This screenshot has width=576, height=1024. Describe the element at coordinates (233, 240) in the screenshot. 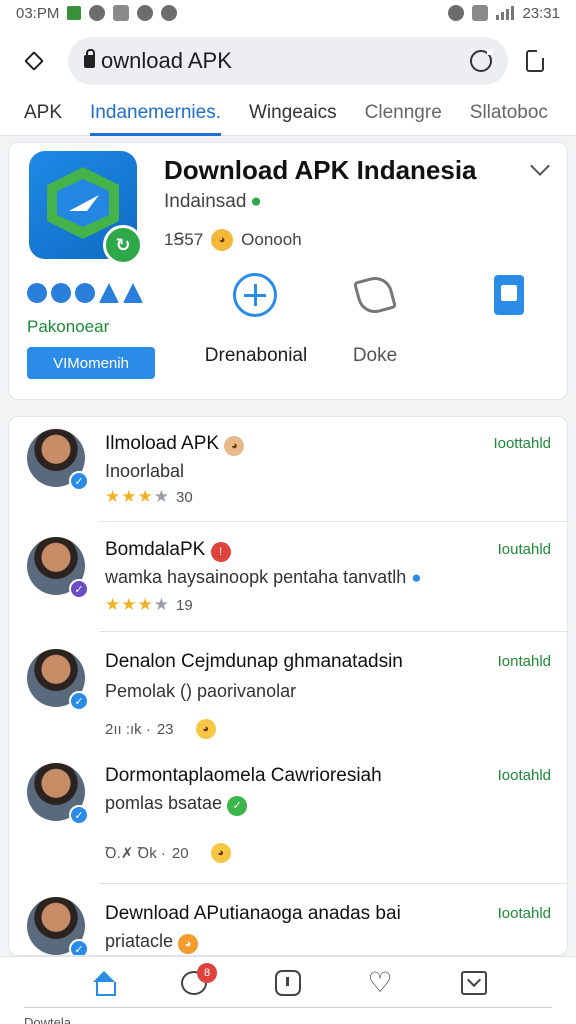

I see `app-meta: 1Ꞩ57 ◕ Oonooh` at that location.